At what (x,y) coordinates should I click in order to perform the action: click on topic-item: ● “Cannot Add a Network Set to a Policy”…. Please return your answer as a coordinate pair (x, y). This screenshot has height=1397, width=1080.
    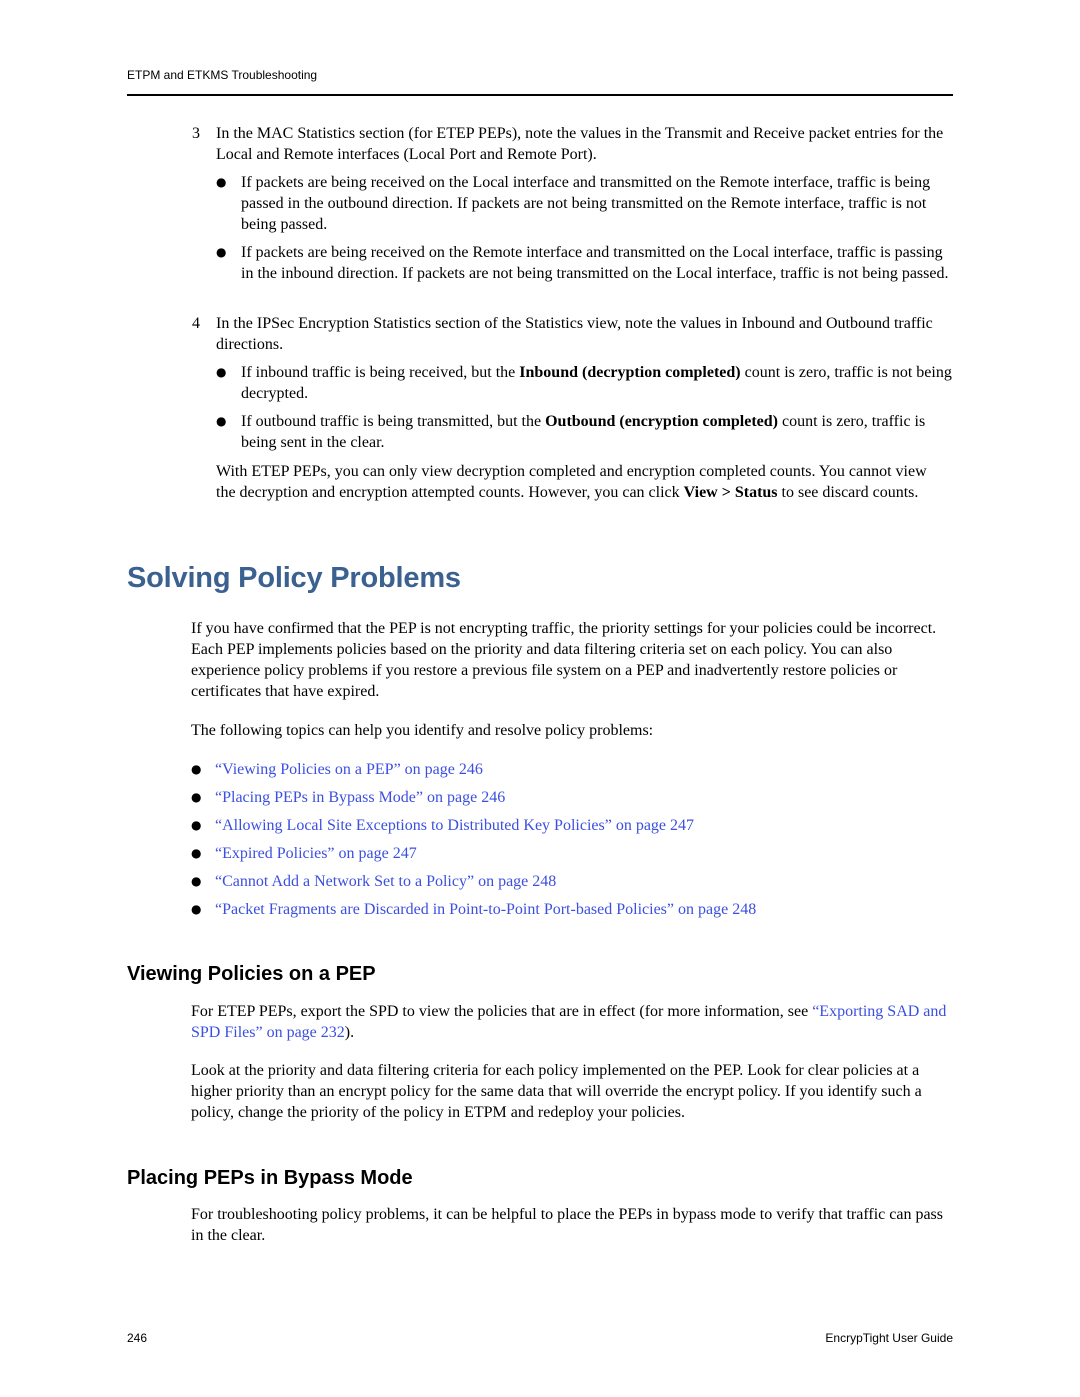
    Looking at the image, I should click on (541, 881).